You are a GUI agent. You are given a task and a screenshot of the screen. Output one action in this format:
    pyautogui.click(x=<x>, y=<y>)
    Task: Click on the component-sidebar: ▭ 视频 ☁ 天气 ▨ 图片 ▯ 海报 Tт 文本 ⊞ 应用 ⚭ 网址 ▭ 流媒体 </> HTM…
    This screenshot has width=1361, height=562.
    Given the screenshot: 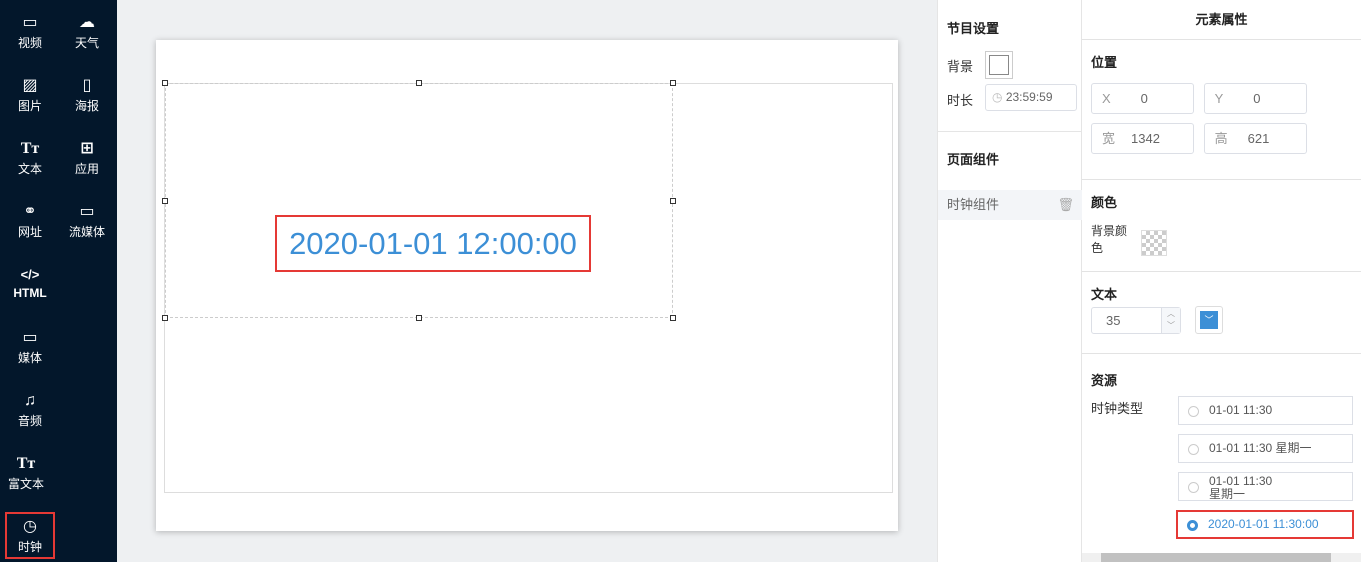 What is the action you would take?
    pyautogui.click(x=58, y=281)
    